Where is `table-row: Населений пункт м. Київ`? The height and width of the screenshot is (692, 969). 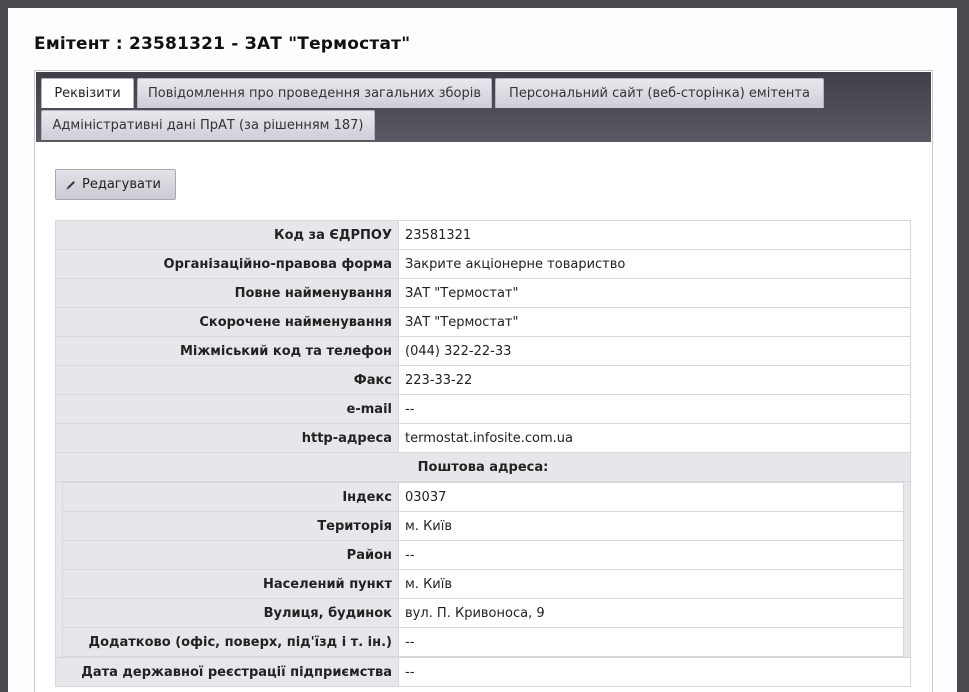
table-row: Населений пункт м. Київ is located at coordinates (483, 584).